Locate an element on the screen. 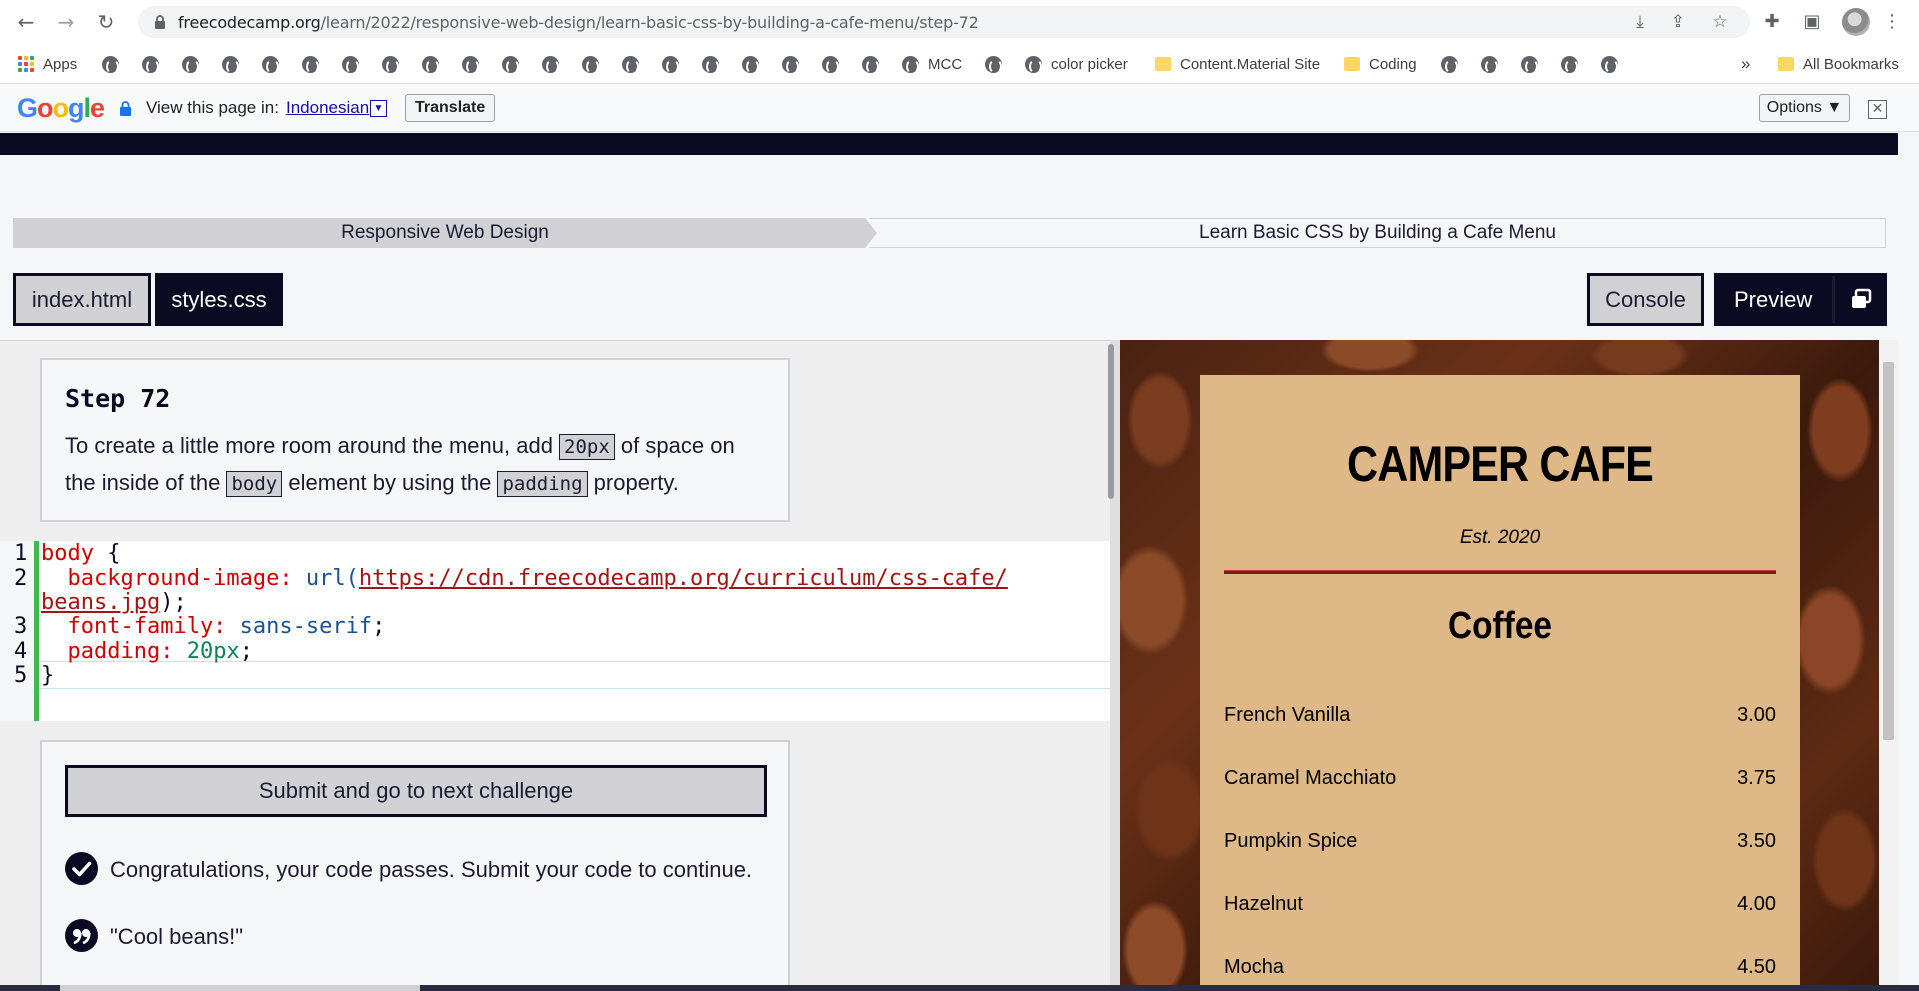  lock-icon is located at coordinates (160, 22).